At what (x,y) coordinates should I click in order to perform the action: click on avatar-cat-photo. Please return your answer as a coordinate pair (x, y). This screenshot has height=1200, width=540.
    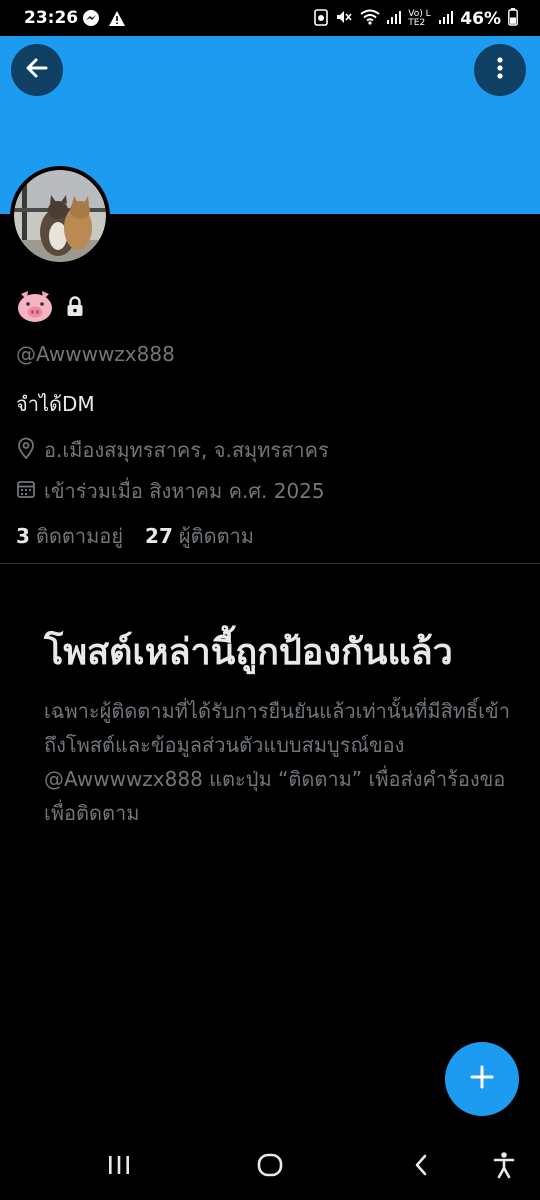
    Looking at the image, I should click on (60, 216).